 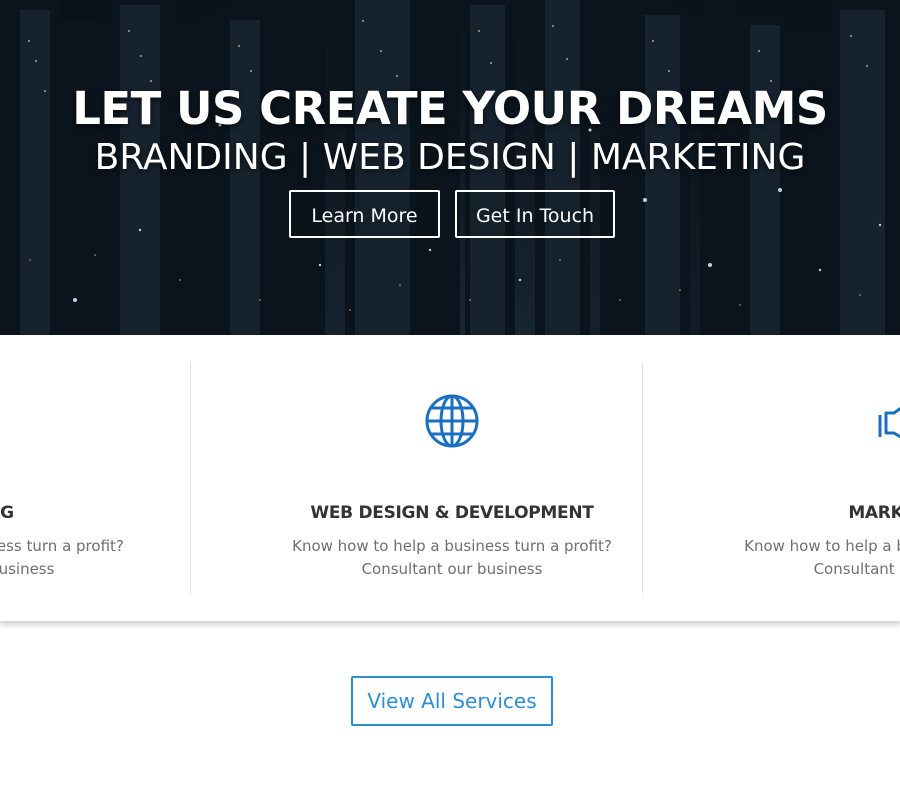 What do you see at coordinates (452, 513) in the screenshot?
I see `service-title: WEB DESIGN & DEVELOPMENT` at bounding box center [452, 513].